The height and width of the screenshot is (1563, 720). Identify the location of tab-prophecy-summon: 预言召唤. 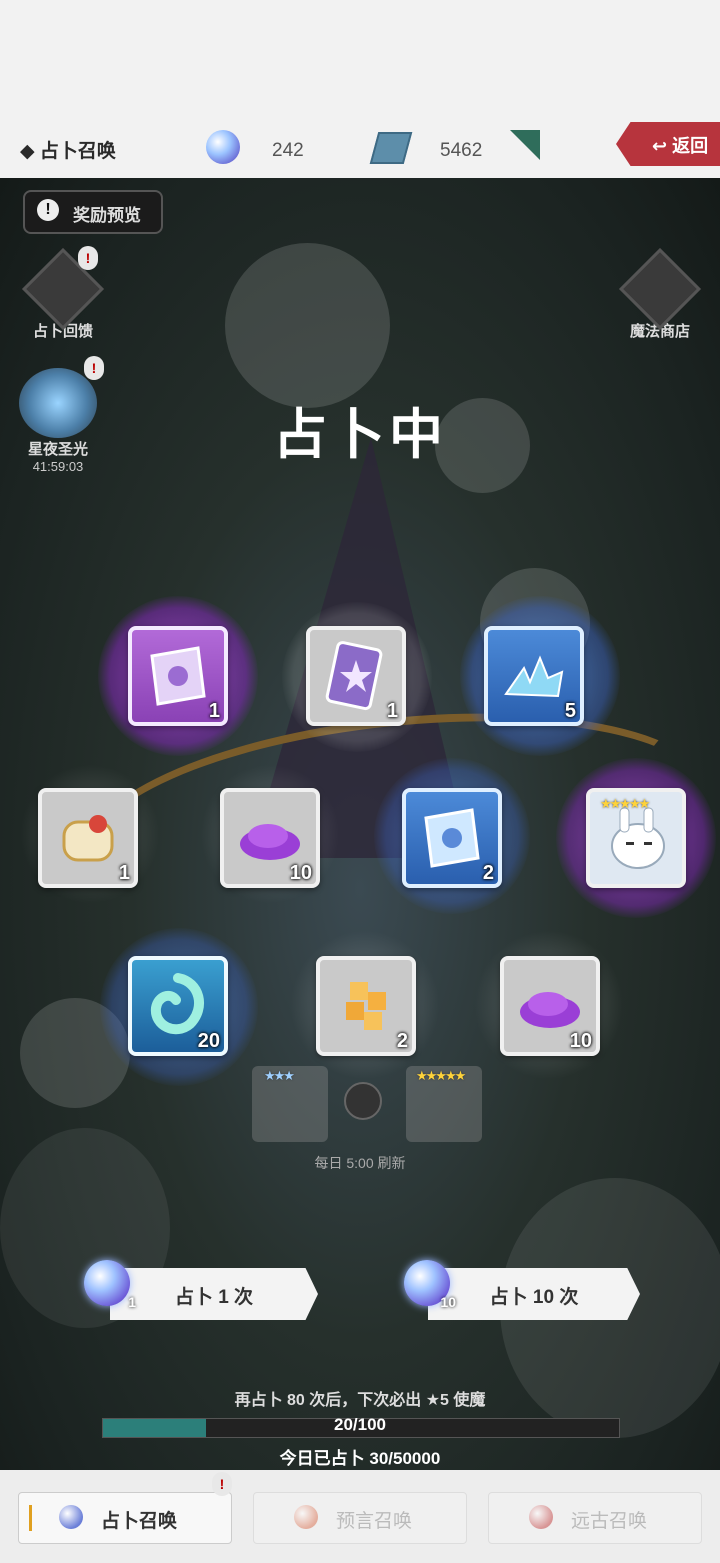
(360, 1518).